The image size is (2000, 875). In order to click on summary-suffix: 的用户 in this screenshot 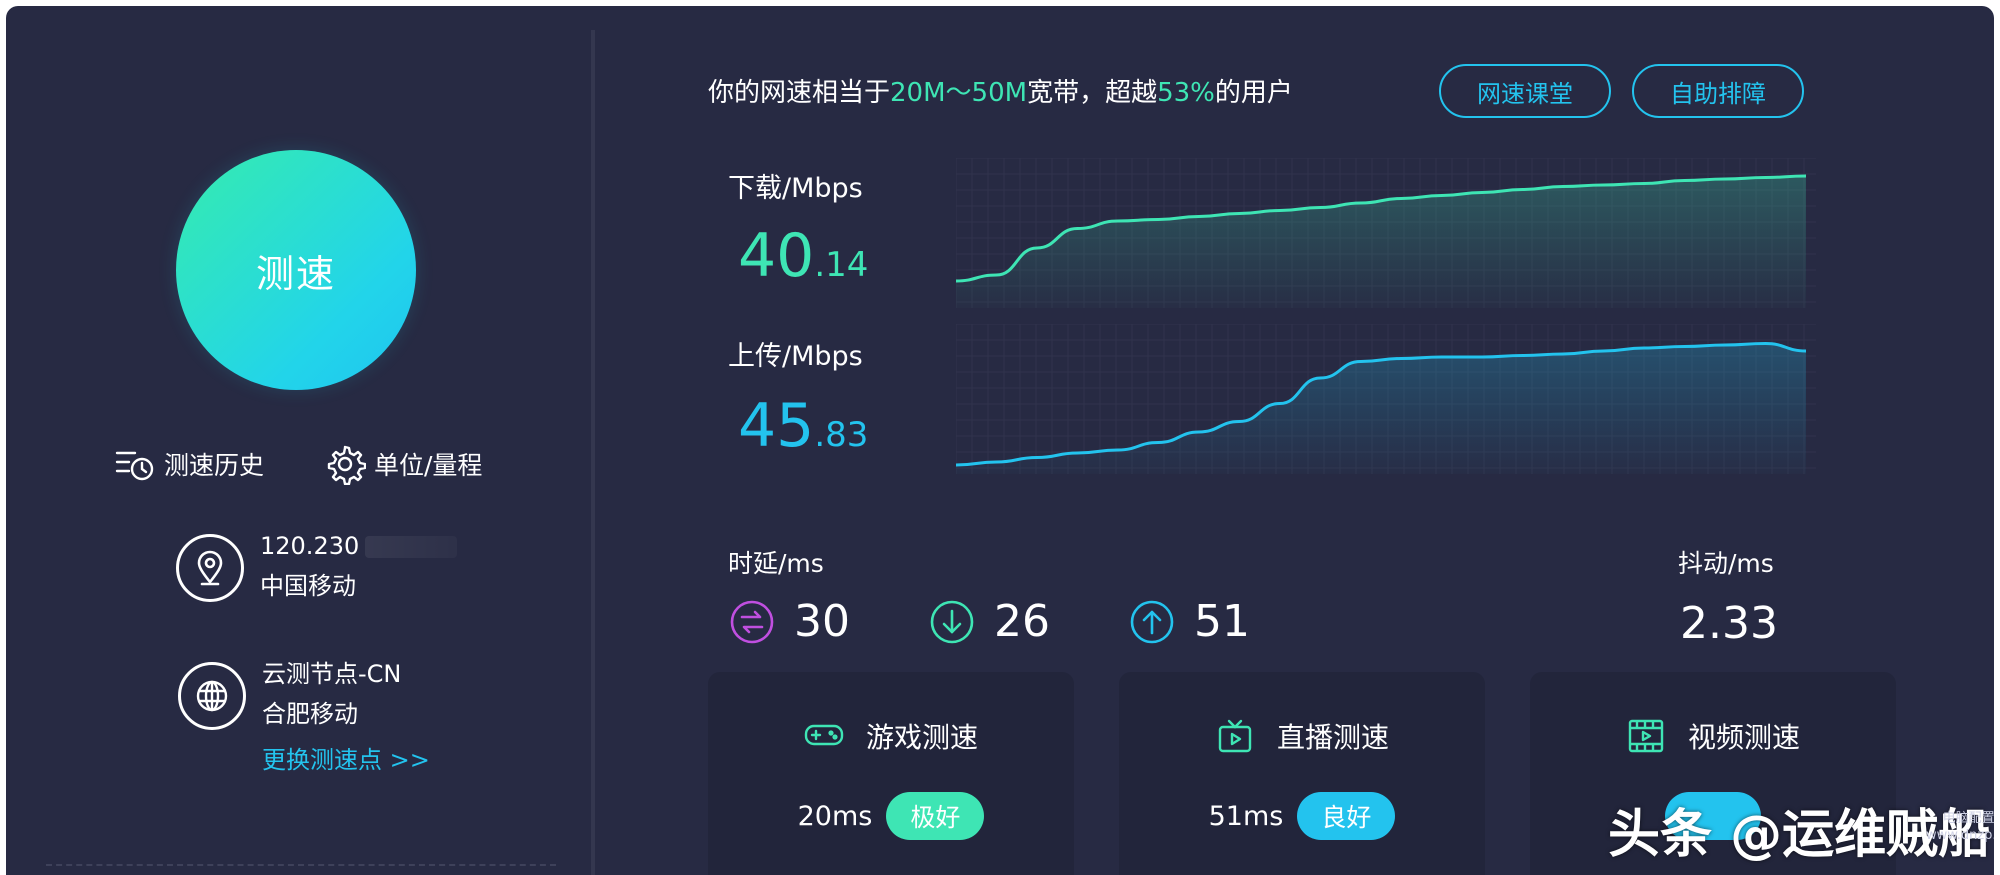, I will do `click(1253, 93)`.